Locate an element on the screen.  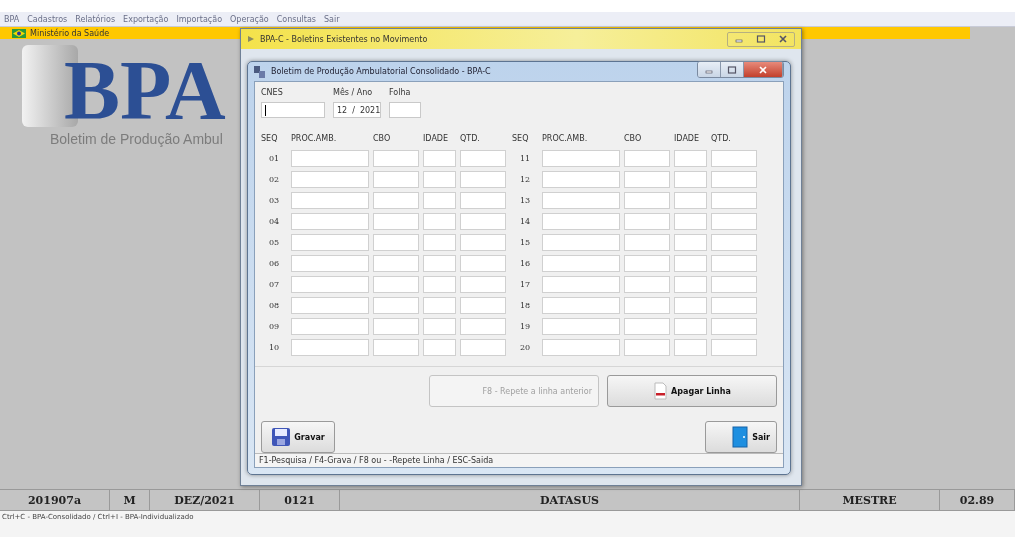
menu-item: Relatórios is located at coordinates (95, 19).